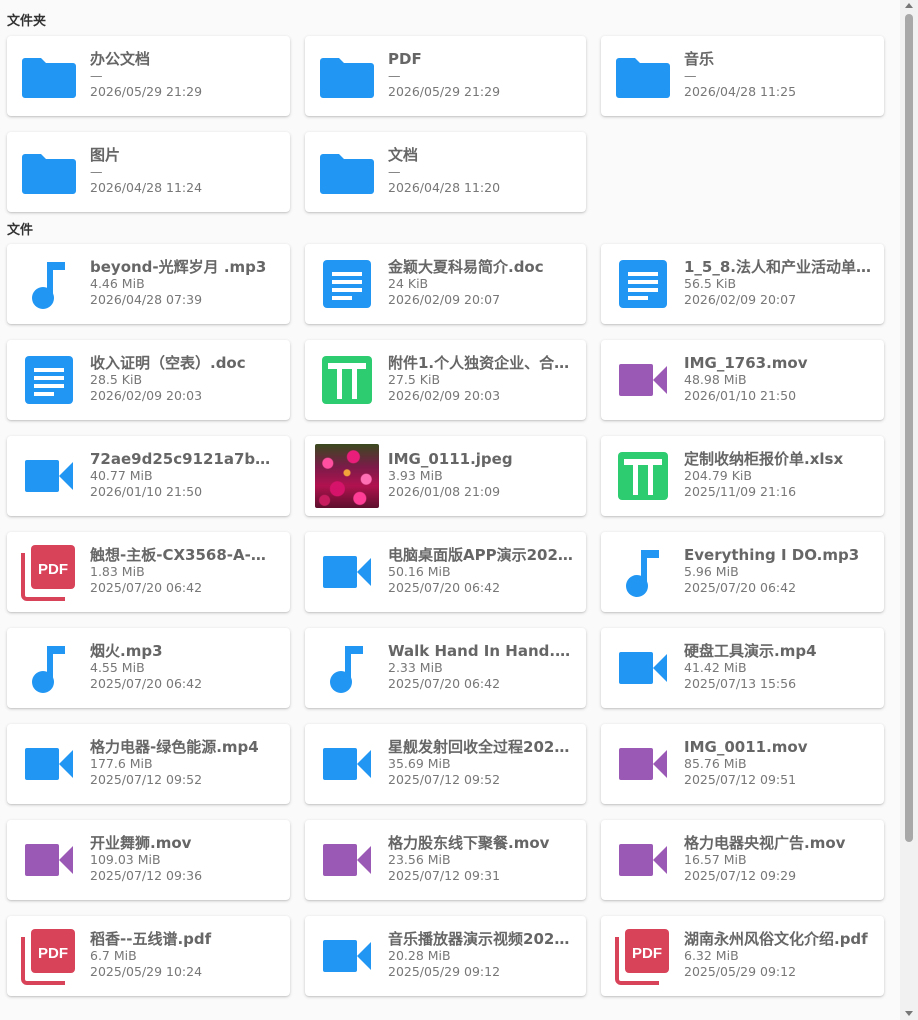  What do you see at coordinates (185, 667) in the screenshot?
I see `file-info: 烟火.mp3 4.55 MiB 2025/07/20 06:42` at bounding box center [185, 667].